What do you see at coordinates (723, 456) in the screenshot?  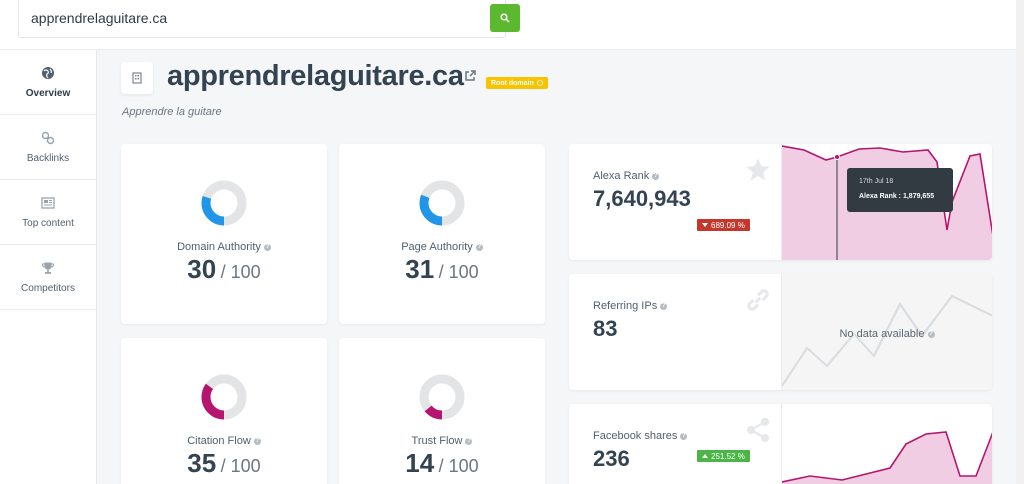 I see `facebook-delta-badge: 251.52 %` at bounding box center [723, 456].